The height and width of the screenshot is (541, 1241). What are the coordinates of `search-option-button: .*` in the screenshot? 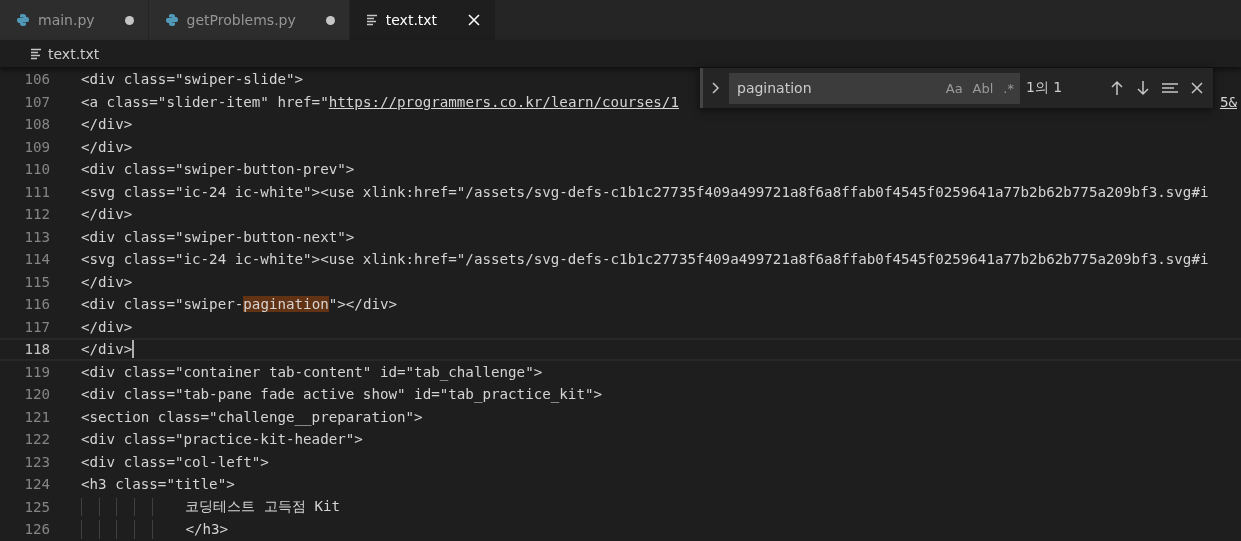 It's located at (1008, 88).